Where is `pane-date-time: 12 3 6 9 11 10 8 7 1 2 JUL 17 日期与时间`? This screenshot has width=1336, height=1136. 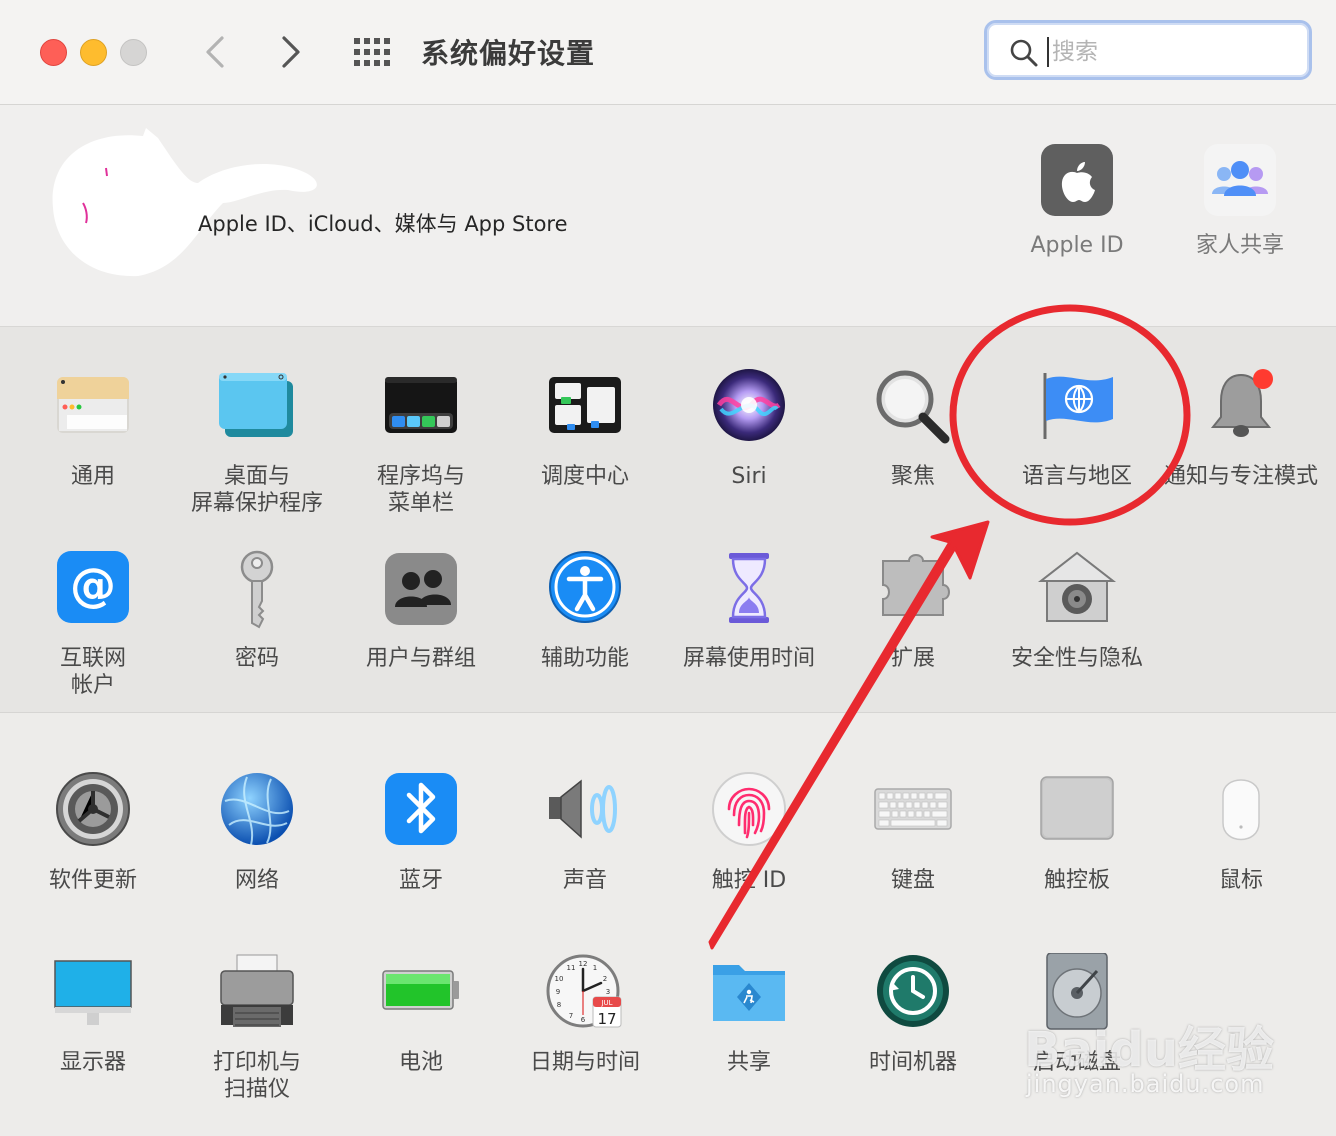
pane-date-time: 12 3 6 9 11 10 8 7 1 2 JUL 17 日期与时间 is located at coordinates (585, 1014).